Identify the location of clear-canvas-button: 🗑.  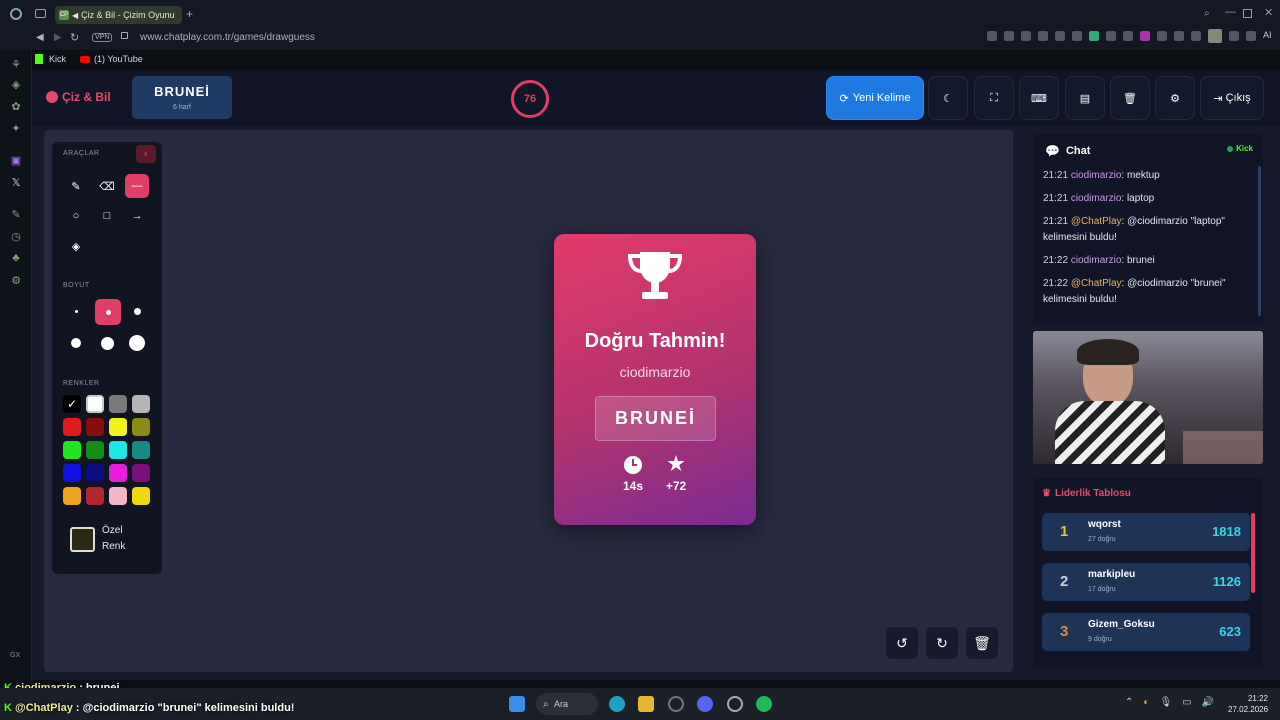
(982, 643).